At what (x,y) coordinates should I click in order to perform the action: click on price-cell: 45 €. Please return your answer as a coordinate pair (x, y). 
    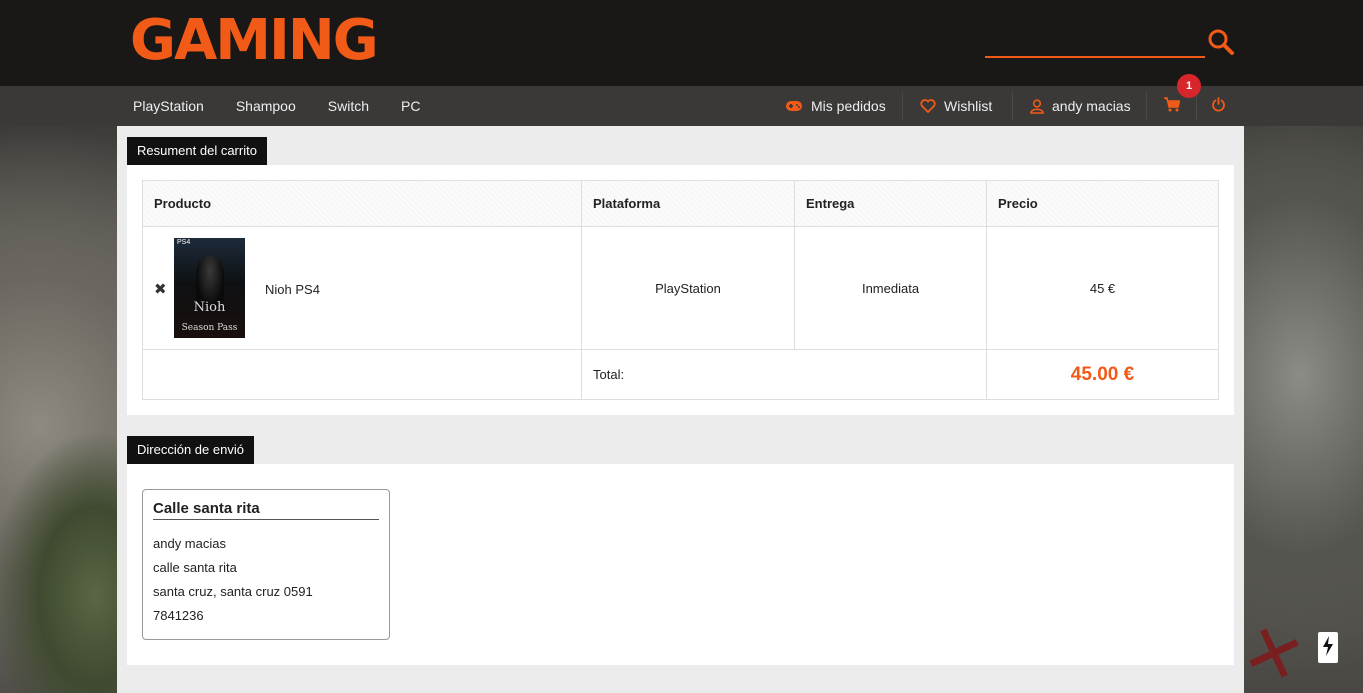
    Looking at the image, I should click on (1102, 288).